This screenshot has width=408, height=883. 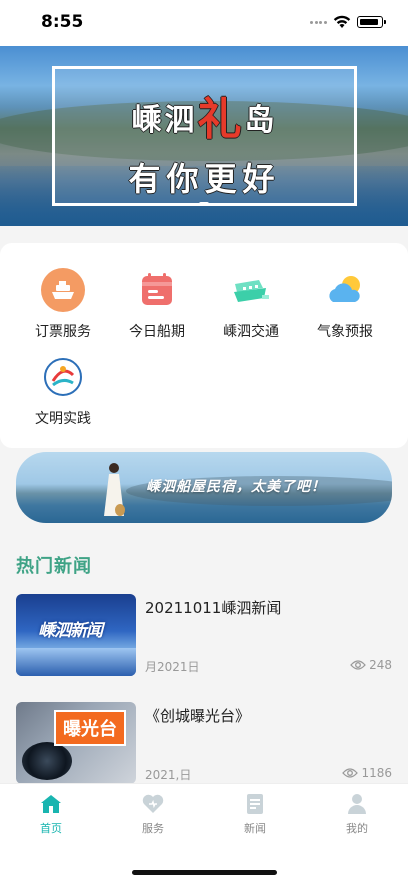 I want to click on news-views: 1186, so click(x=367, y=773).